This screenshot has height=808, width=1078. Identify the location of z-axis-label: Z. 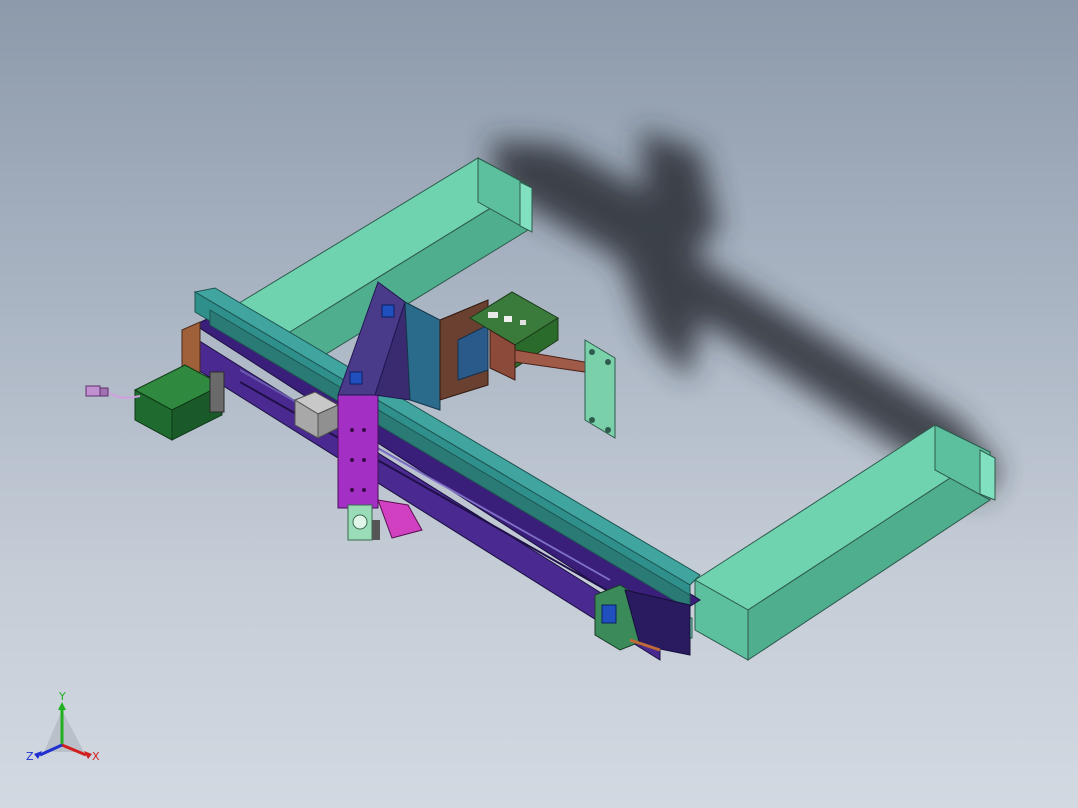
(30, 756).